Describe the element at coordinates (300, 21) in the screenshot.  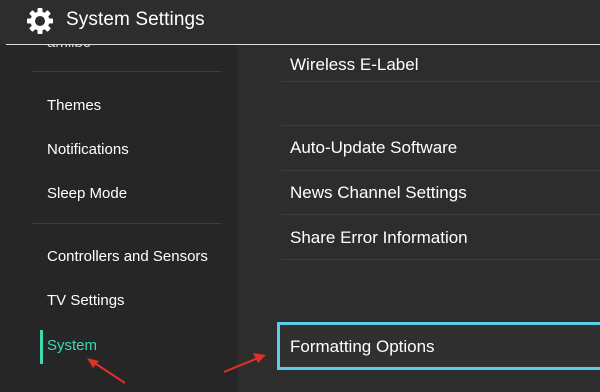
I see `header-bar: System Settings` at that location.